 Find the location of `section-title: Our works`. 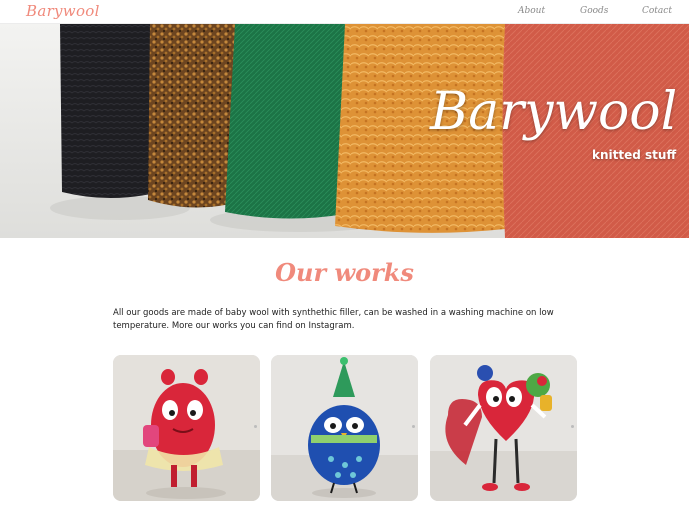

section-title: Our works is located at coordinates (344, 272).